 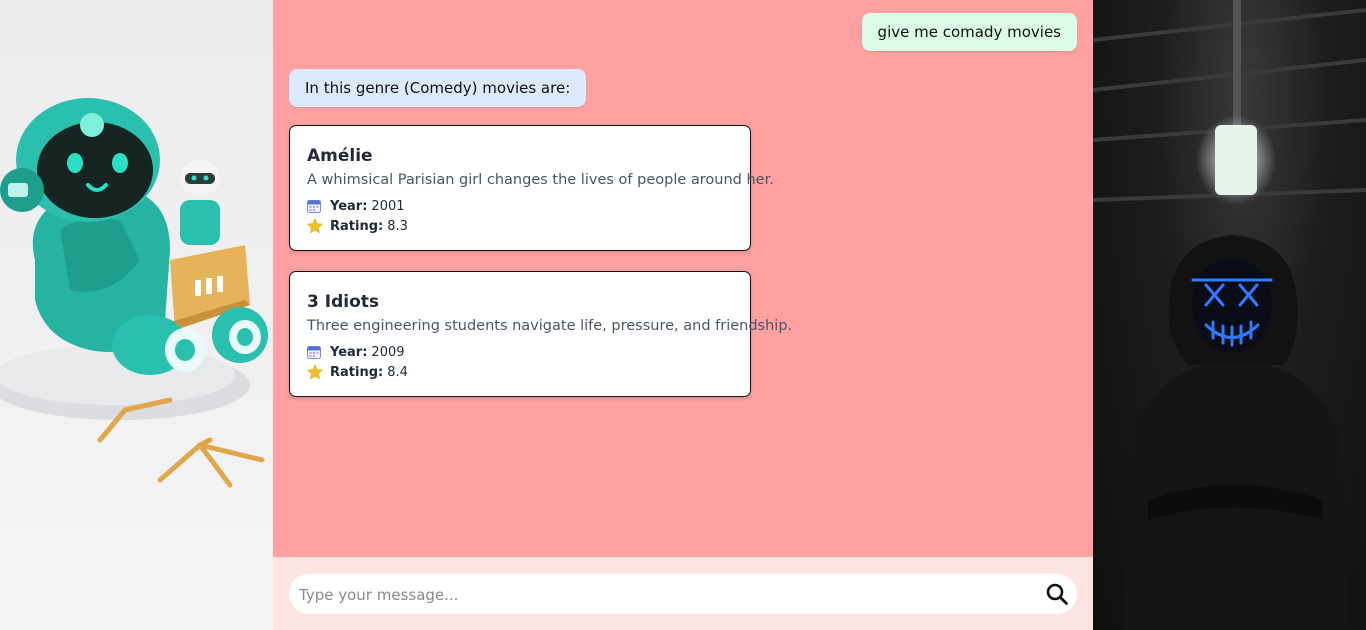 I want to click on user-message-bubble: give me comady movies, so click(x=969, y=32).